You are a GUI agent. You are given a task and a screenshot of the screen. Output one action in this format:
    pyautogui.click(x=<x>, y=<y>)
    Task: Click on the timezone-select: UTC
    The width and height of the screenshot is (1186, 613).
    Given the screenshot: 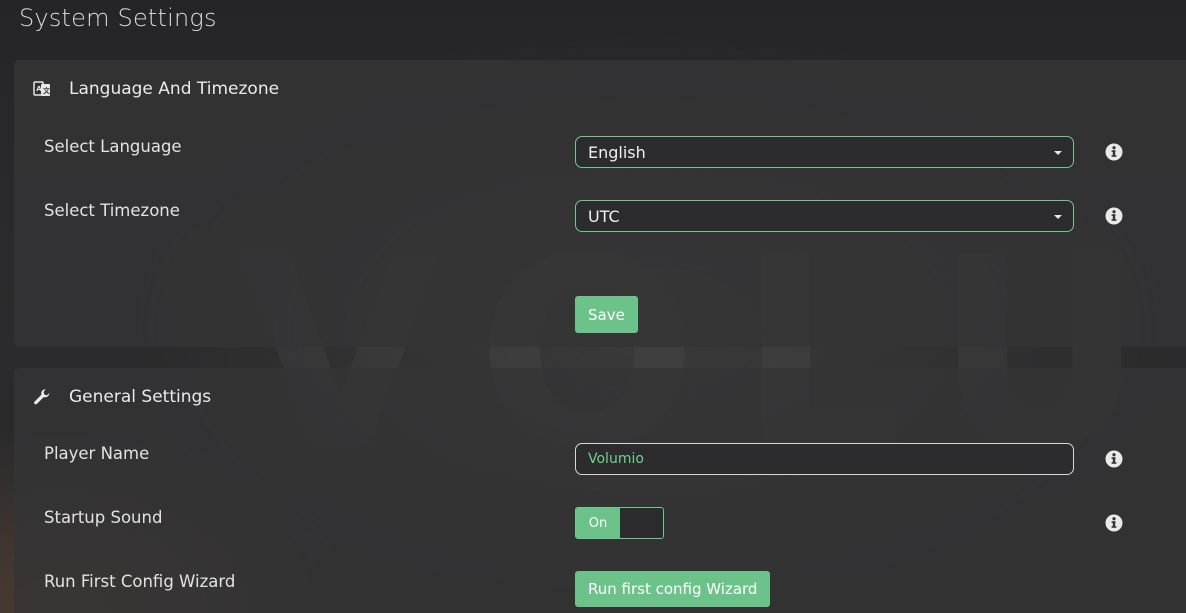 What is the action you would take?
    pyautogui.click(x=824, y=216)
    